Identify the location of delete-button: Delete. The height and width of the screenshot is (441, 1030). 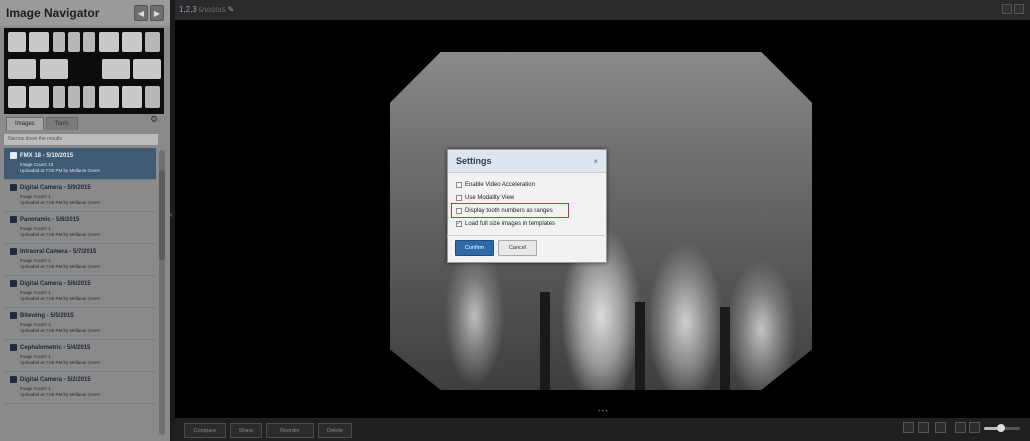
(335, 430).